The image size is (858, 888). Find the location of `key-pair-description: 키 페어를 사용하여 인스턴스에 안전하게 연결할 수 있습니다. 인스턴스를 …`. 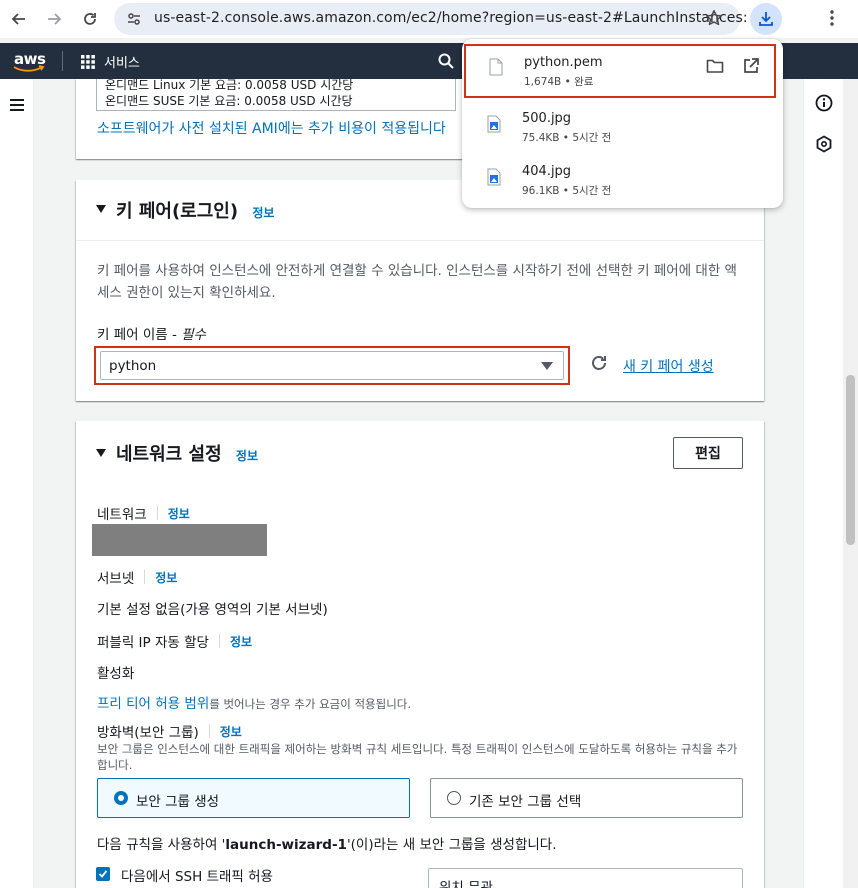

key-pair-description: 키 페어를 사용하여 인스턴스에 안전하게 연결할 수 있습니다. 인스턴스를 … is located at coordinates (417, 282).